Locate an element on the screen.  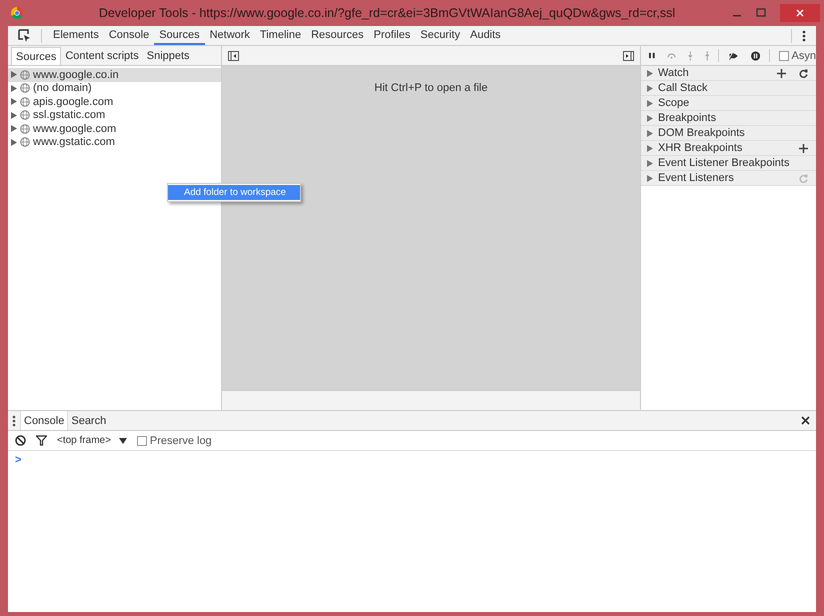
close-button is located at coordinates (800, 13).